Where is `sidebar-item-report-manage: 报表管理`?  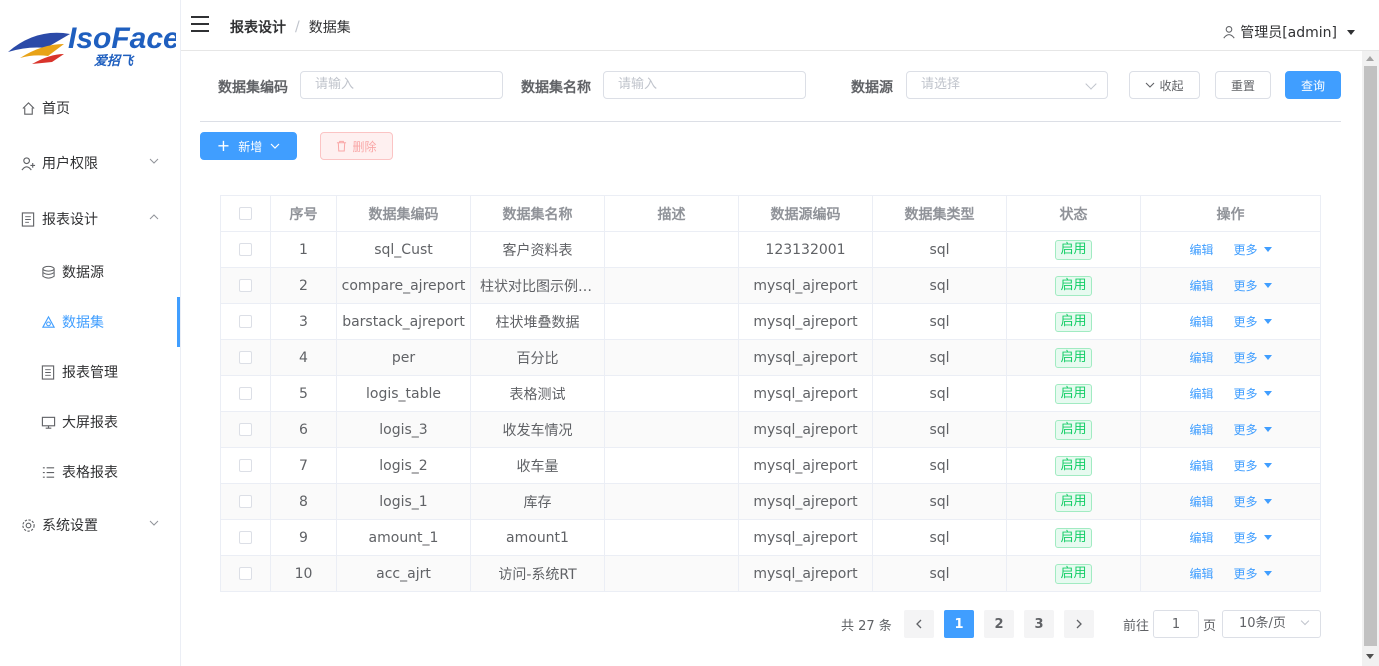
sidebar-item-report-manage: 报表管理 is located at coordinates (90, 372).